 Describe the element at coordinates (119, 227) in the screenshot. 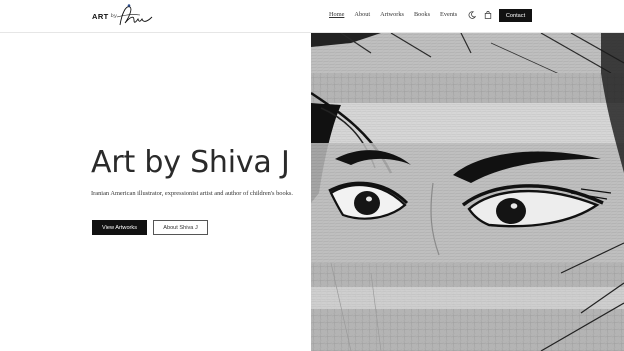

I see `view-artworks-button: View Artworks` at that location.